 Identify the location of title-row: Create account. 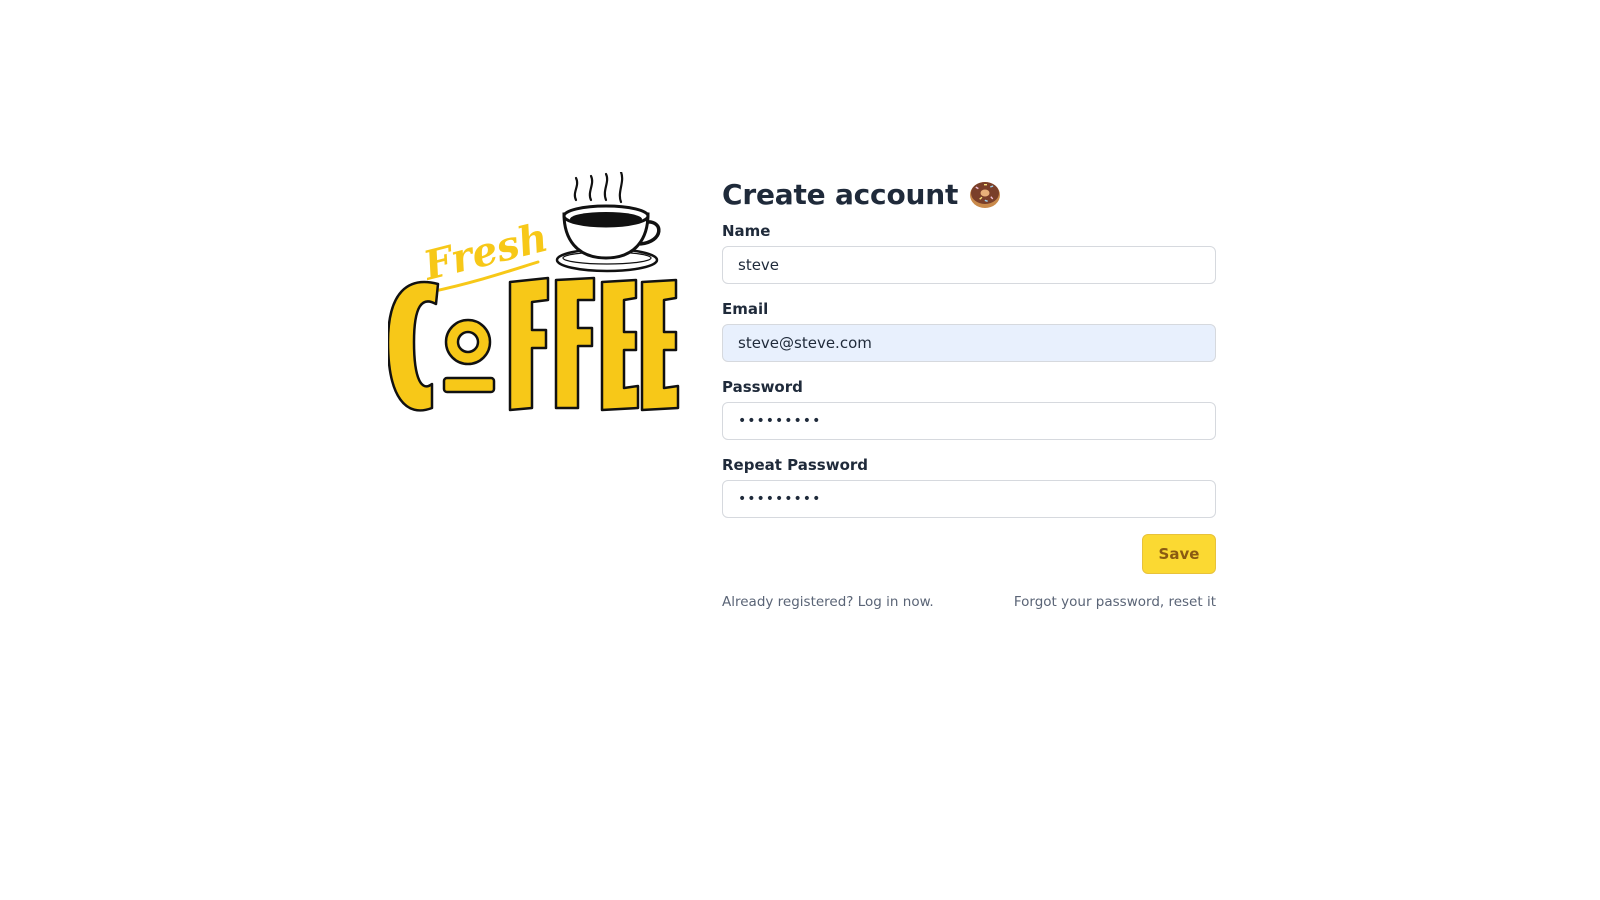
(969, 194).